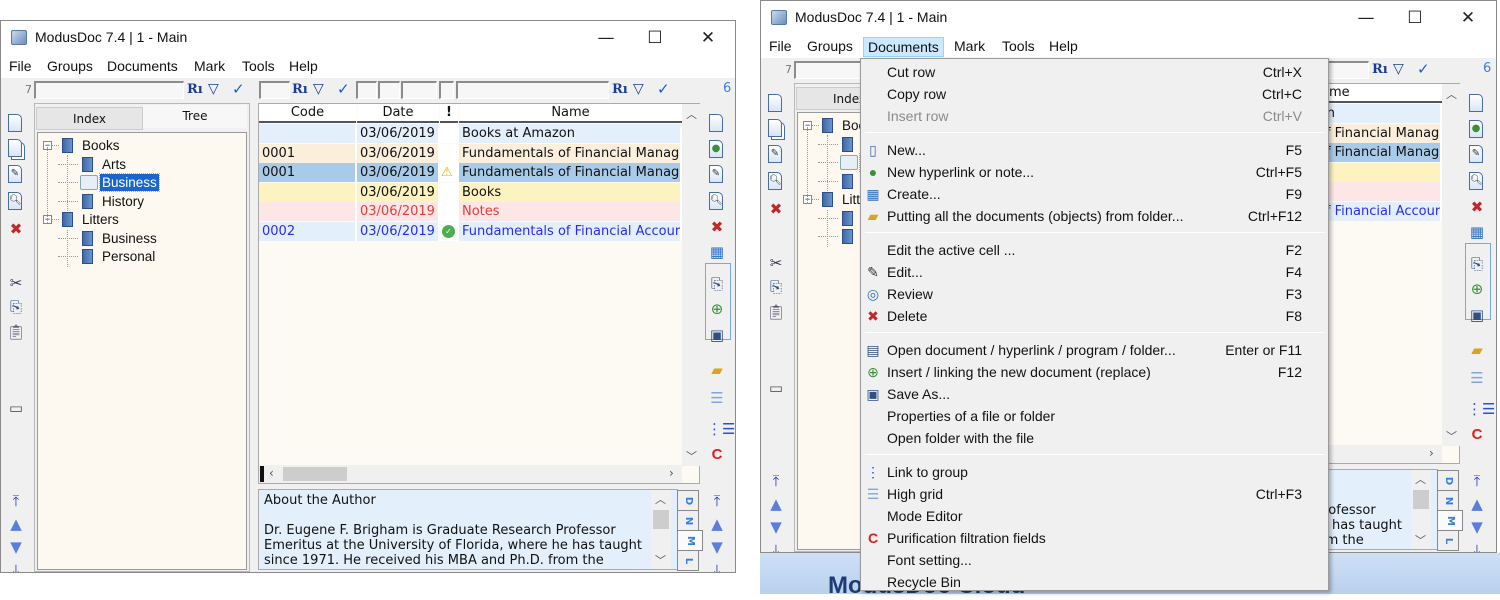  Describe the element at coordinates (717, 455) in the screenshot. I see `purification-icon: C` at that location.